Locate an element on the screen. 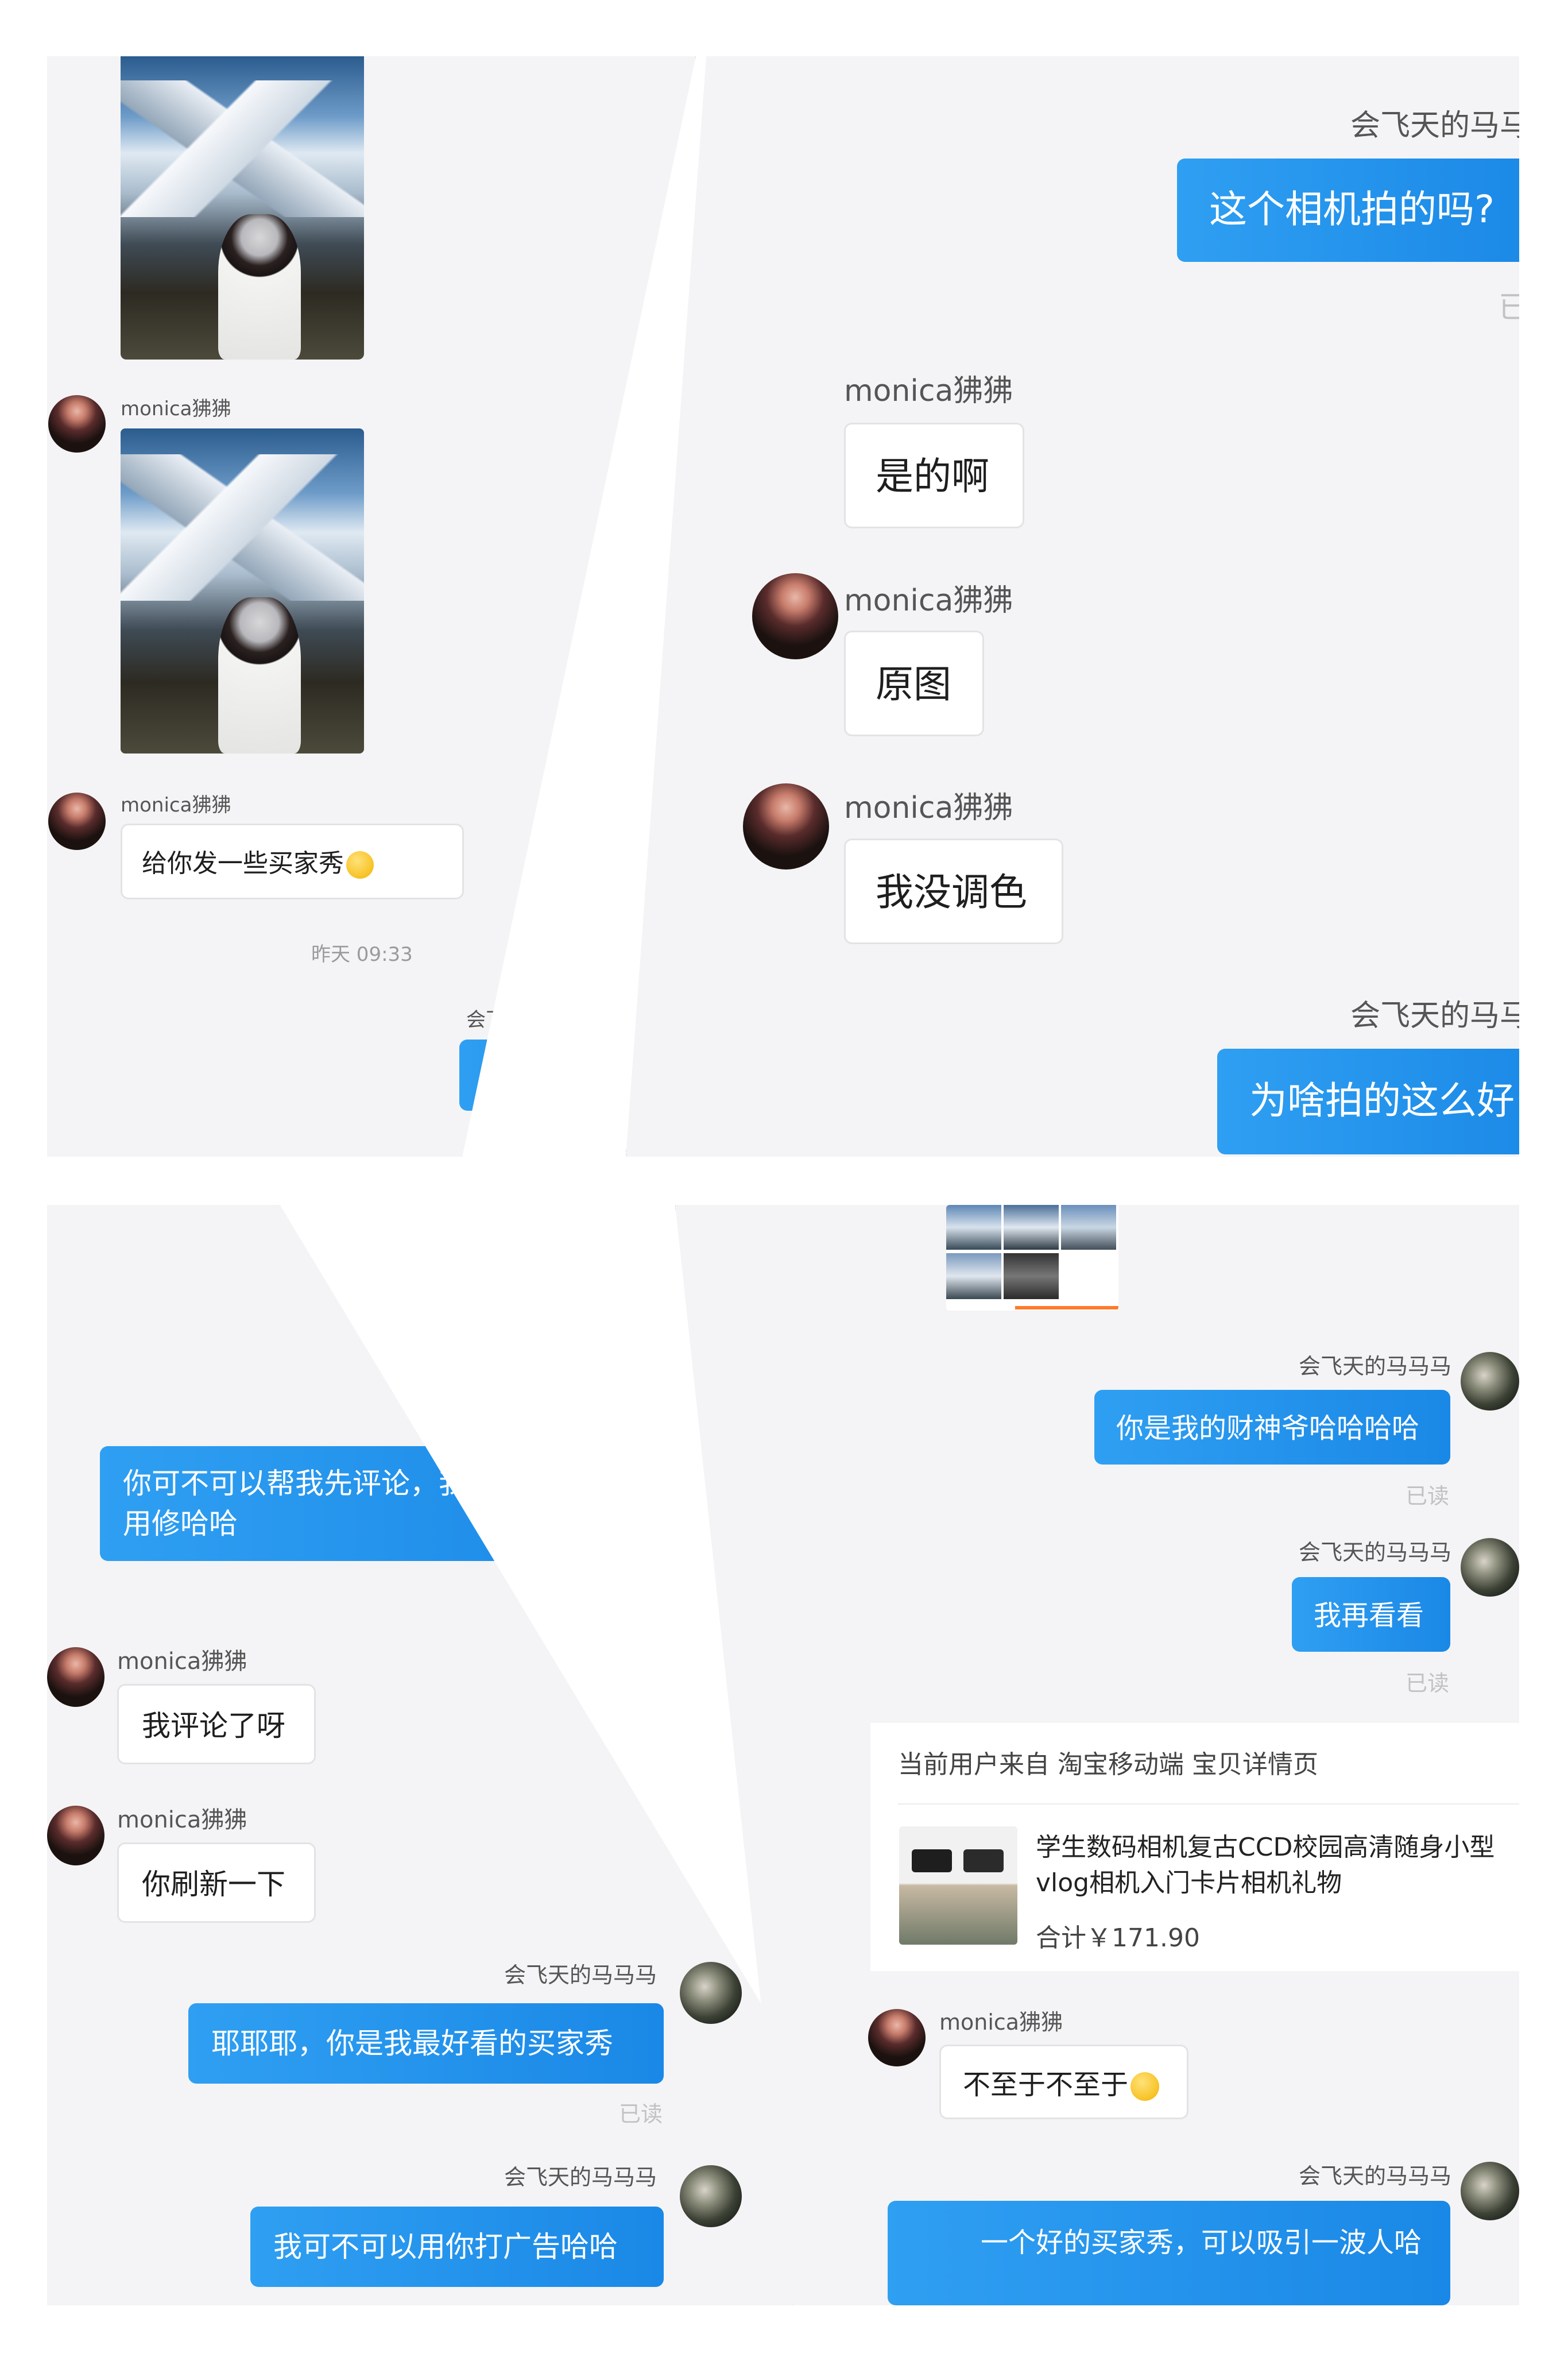  message-bubble: 我没调色 is located at coordinates (954, 891).